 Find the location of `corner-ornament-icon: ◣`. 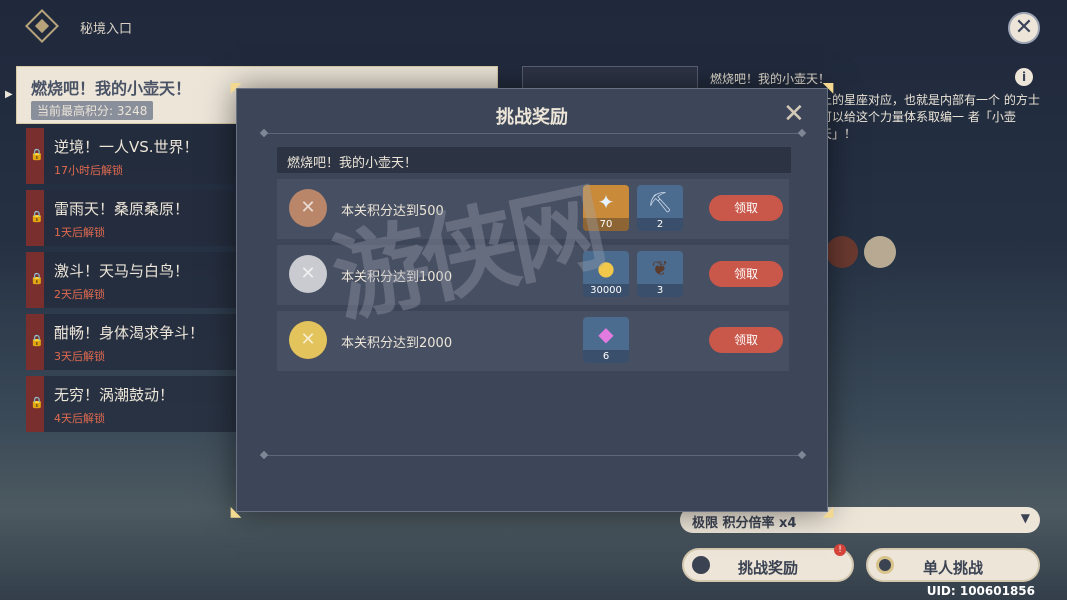

corner-ornament-icon: ◣ is located at coordinates (236, 512).